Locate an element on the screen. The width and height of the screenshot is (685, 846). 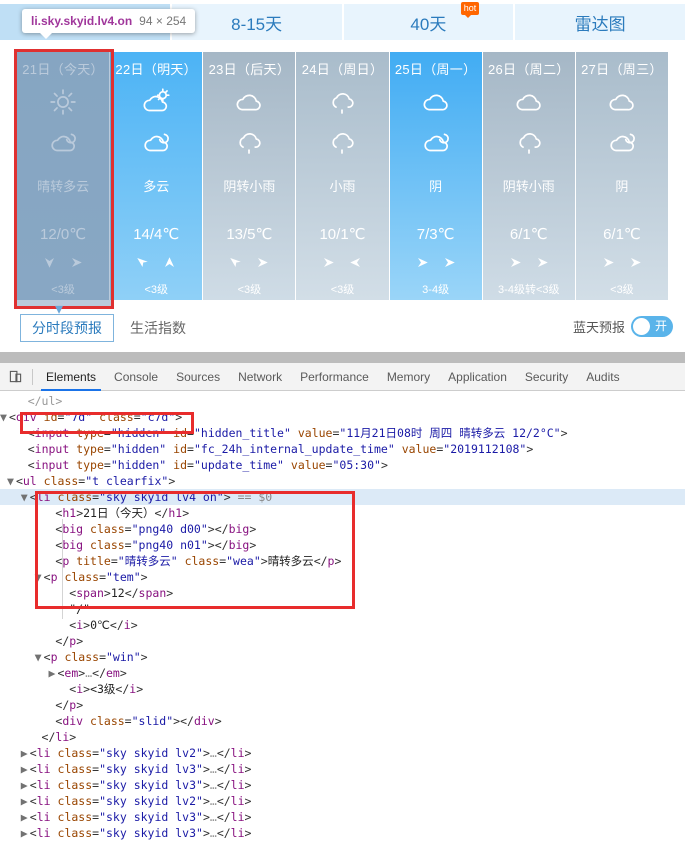
forecast-card: 25日（周一） 阴 7/3℃ 3-4级 is located at coordinates (436, 176).